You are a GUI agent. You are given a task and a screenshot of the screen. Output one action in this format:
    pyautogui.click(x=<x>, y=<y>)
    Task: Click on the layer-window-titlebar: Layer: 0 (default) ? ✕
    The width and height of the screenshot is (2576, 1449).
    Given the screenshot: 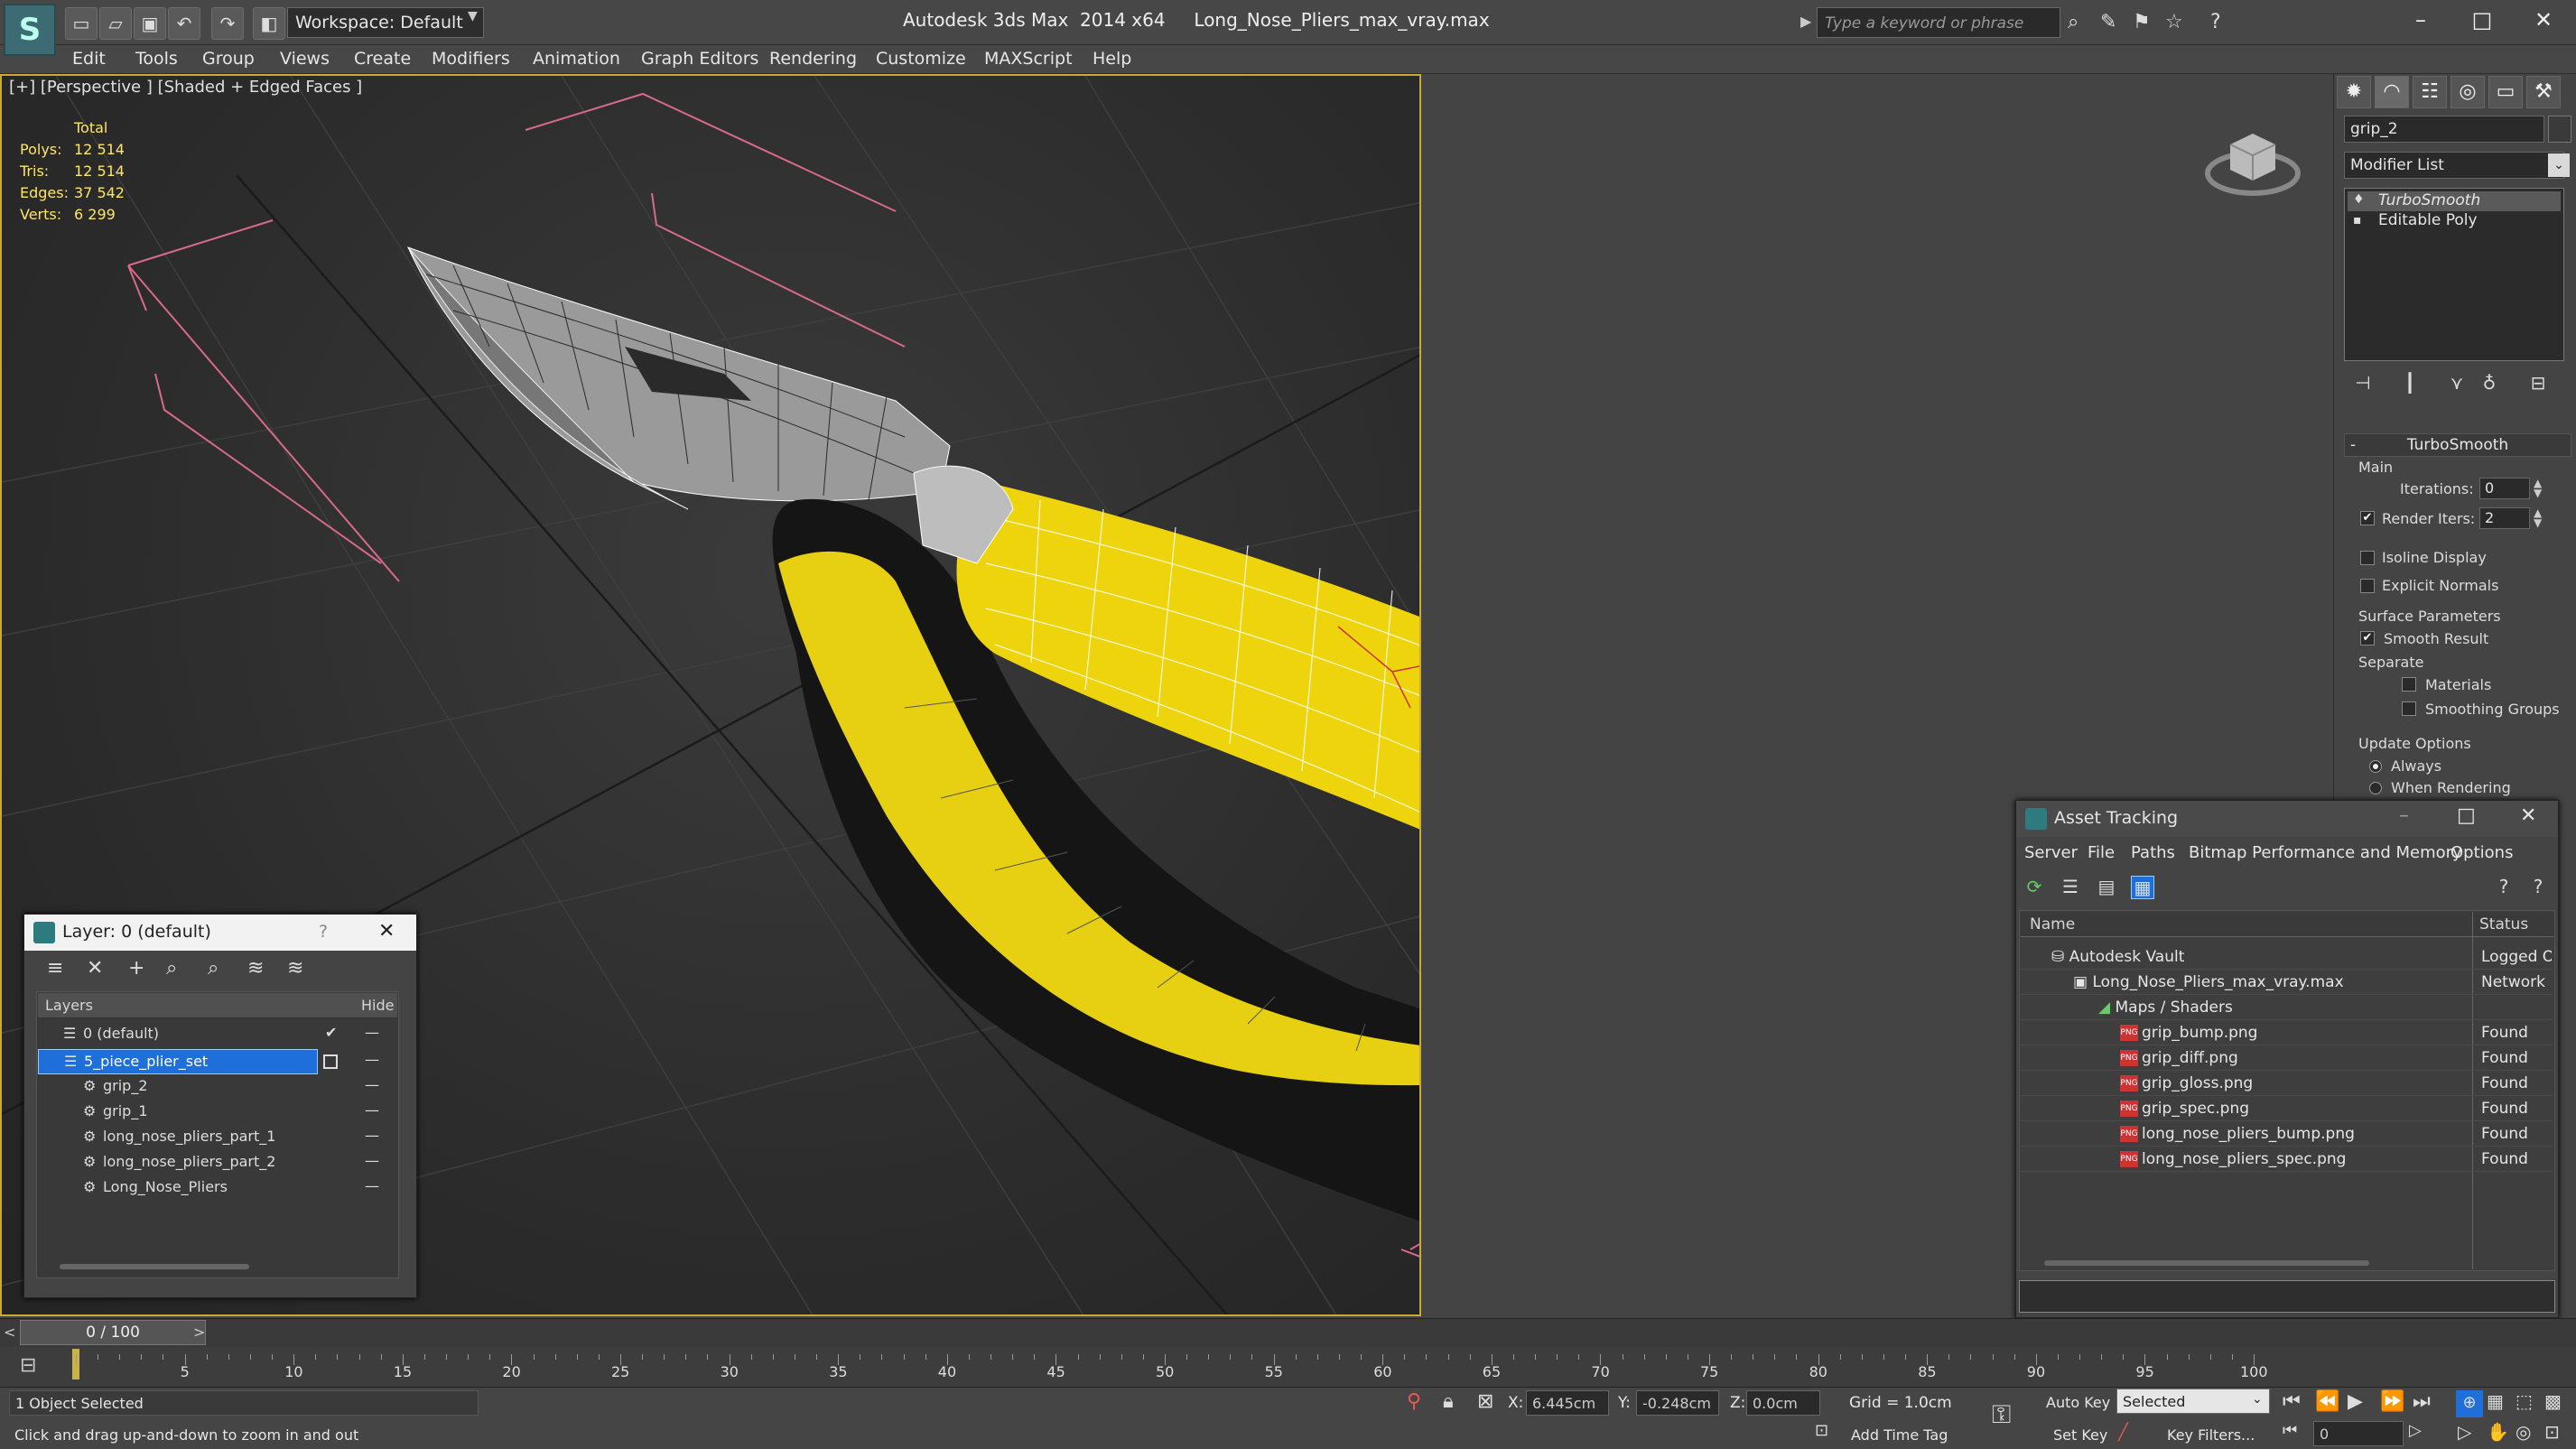 What is the action you would take?
    pyautogui.click(x=220, y=933)
    